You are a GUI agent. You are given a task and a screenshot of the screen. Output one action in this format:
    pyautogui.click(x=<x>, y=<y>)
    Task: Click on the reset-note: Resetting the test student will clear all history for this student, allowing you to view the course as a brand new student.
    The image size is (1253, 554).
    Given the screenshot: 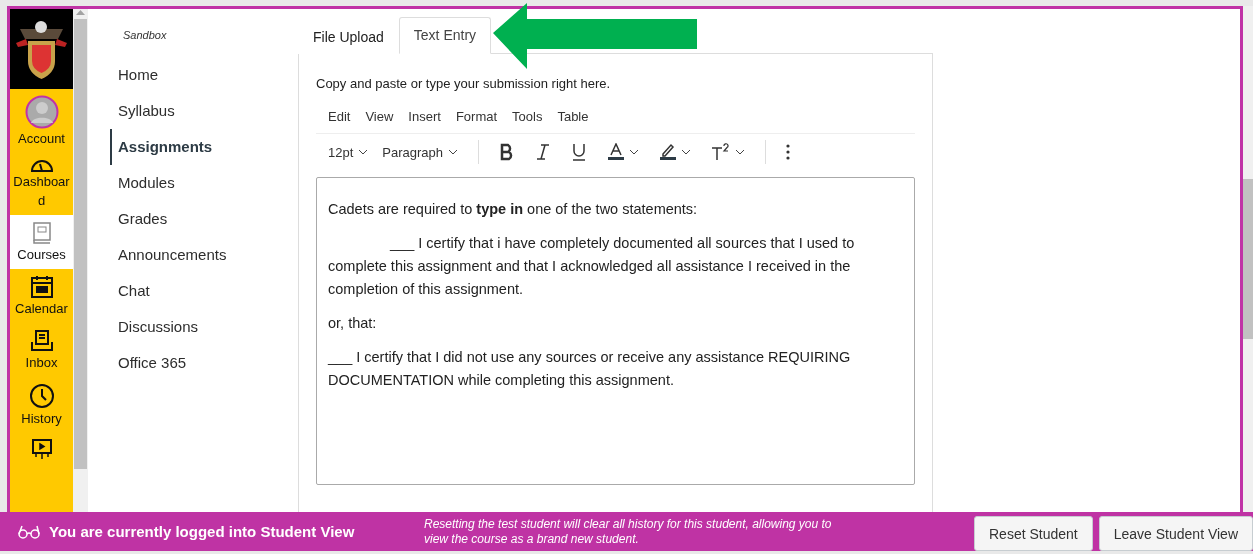 What is the action you would take?
    pyautogui.click(x=628, y=531)
    